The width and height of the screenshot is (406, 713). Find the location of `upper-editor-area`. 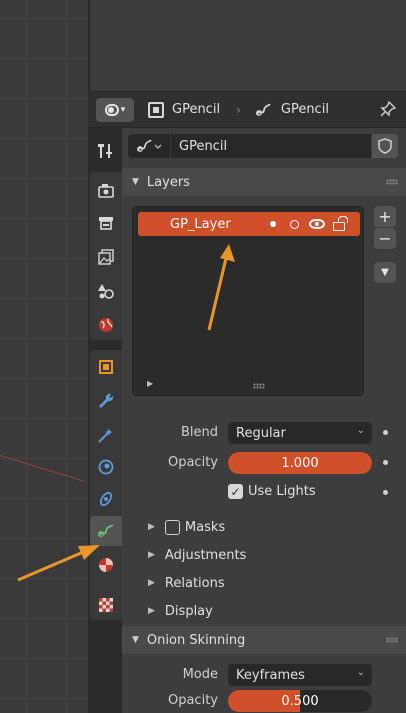

upper-editor-area is located at coordinates (247, 46).